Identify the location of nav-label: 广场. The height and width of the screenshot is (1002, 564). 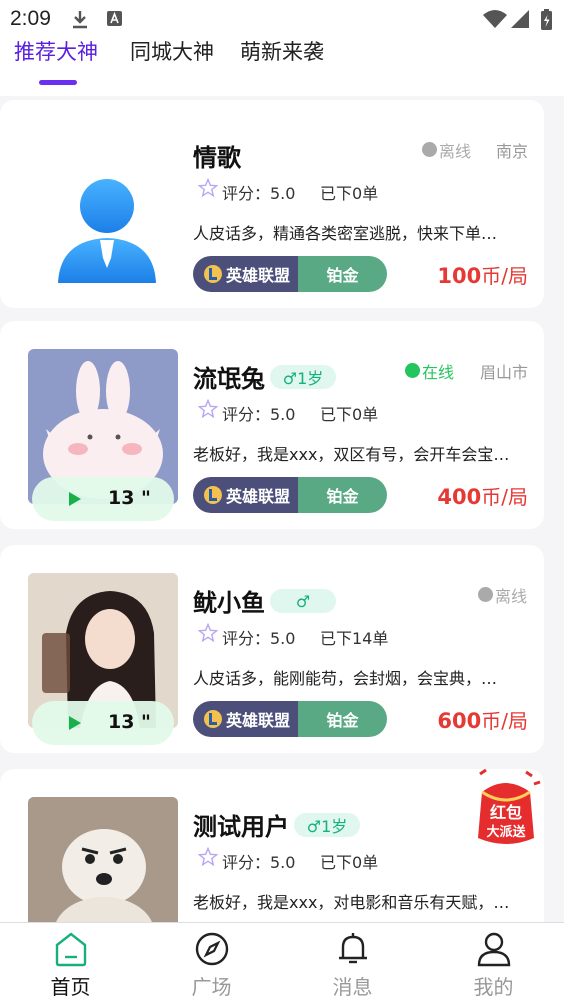
(211, 987).